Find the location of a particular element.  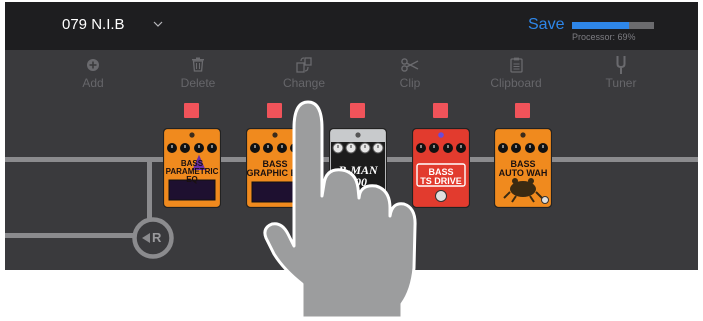

pedal-name: BASS AUTO WAH is located at coordinates (523, 168).